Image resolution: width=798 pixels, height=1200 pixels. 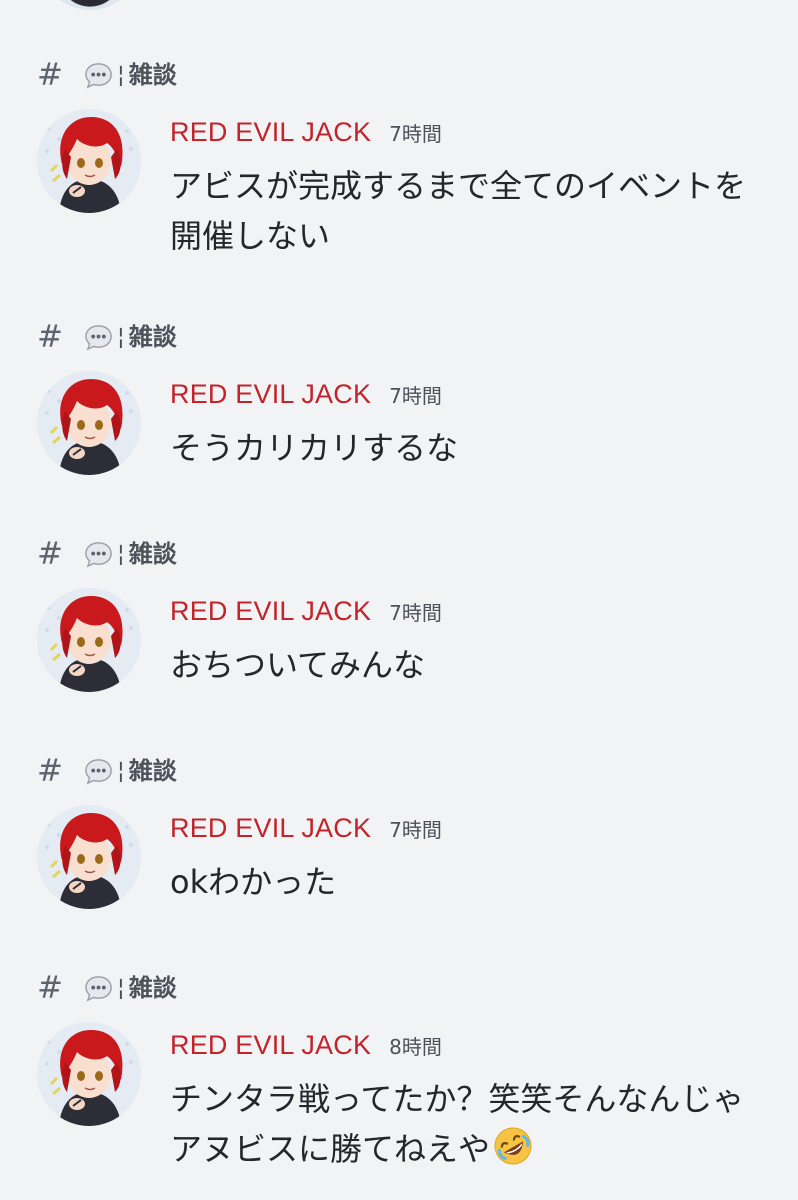 I want to click on previous-result-avatar, so click(x=90, y=5).